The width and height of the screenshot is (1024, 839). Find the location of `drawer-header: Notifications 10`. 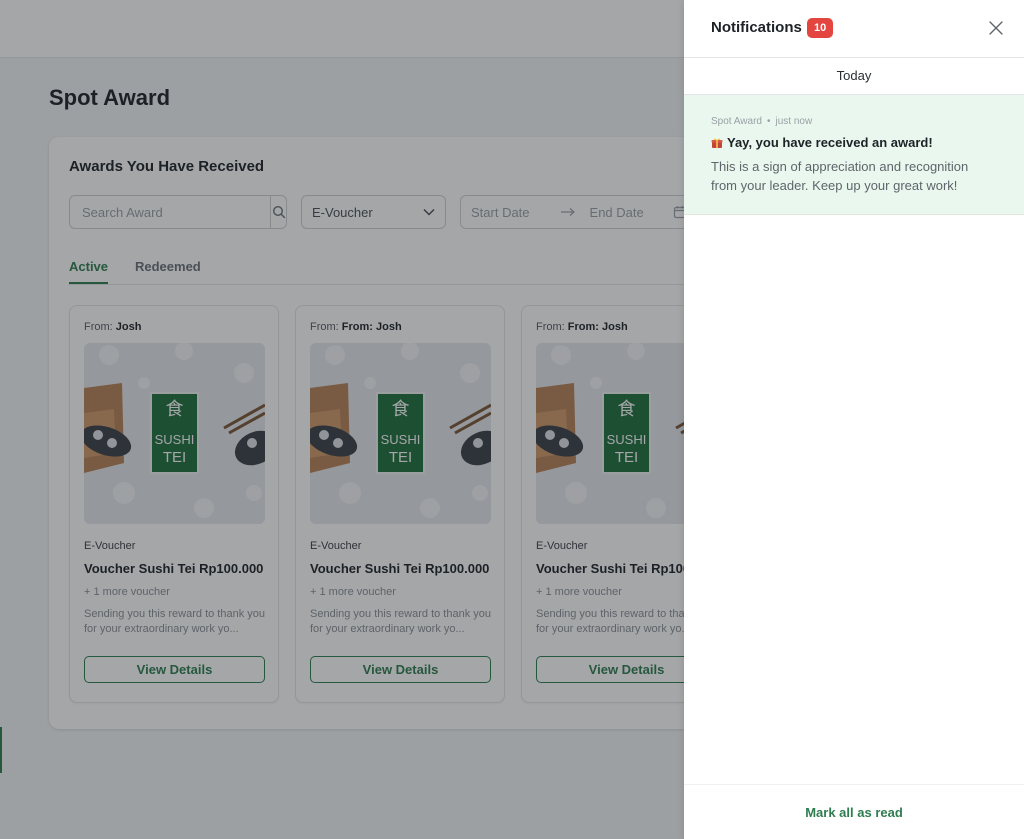

drawer-header: Notifications 10 is located at coordinates (854, 29).